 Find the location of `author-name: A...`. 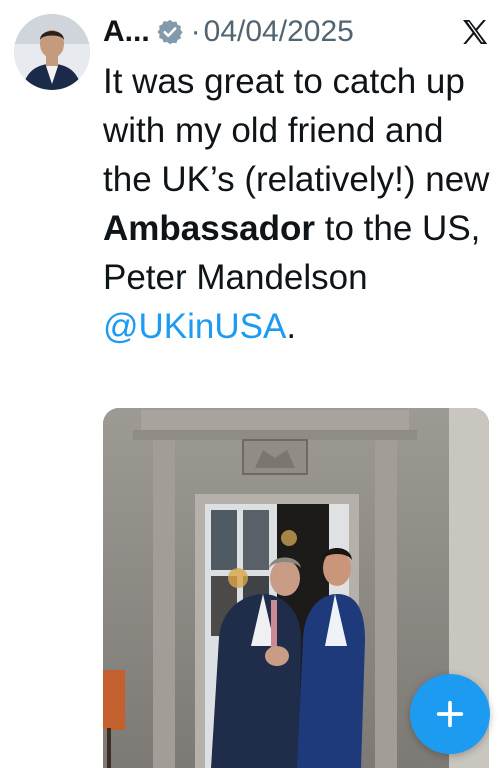

author-name: A... is located at coordinates (126, 32).